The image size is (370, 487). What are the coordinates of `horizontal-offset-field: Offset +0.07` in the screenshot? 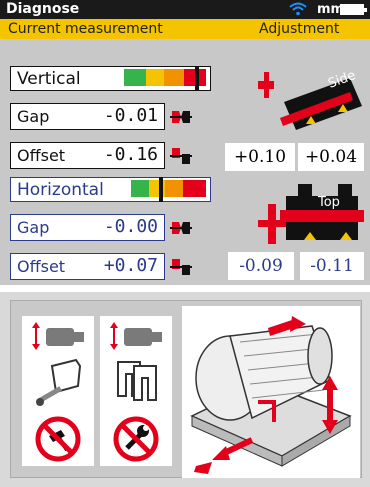 It's located at (87, 266).